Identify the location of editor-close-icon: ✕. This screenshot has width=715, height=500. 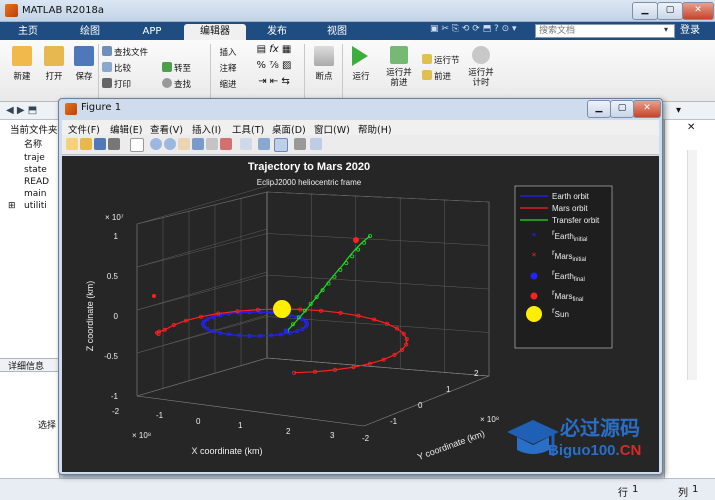
(691, 127).